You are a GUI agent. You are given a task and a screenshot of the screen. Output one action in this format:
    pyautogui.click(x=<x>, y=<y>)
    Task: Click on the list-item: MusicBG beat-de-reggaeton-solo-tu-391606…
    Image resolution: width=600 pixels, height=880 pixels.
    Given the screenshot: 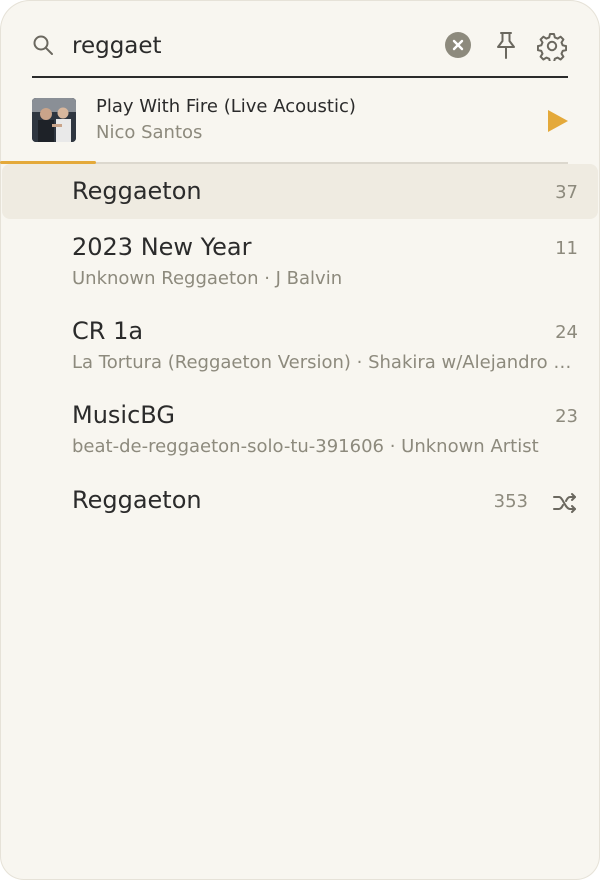 What is the action you would take?
    pyautogui.click(x=300, y=431)
    